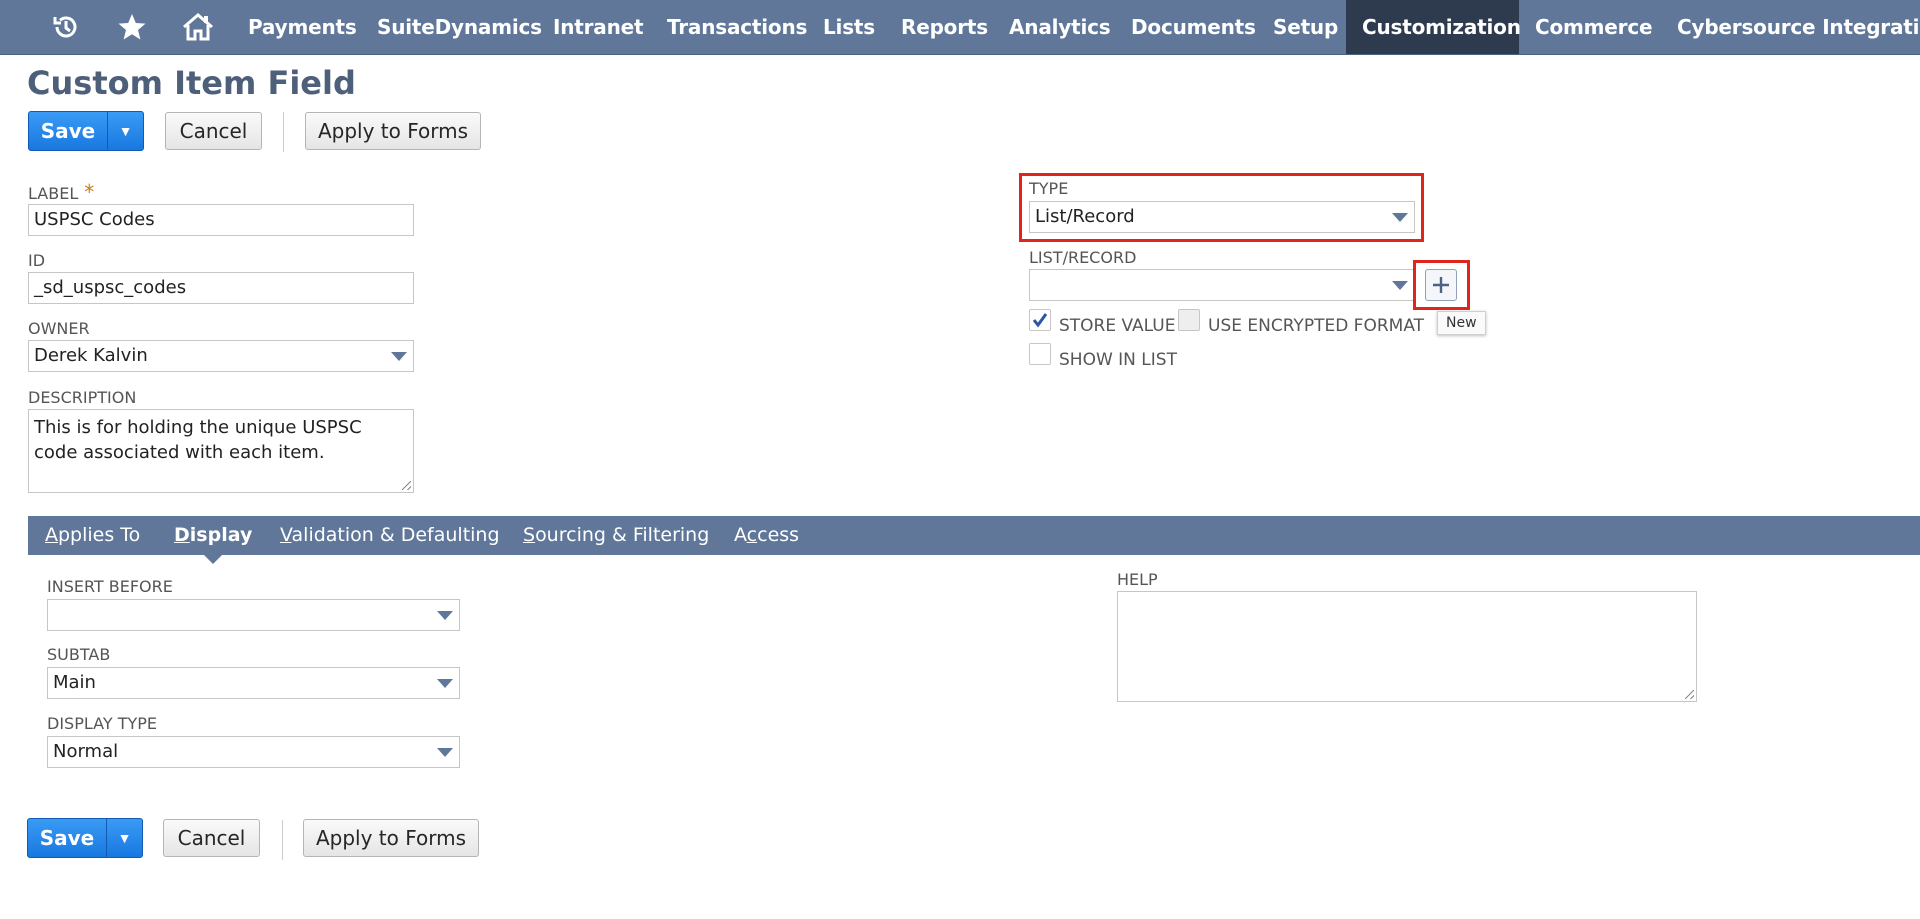  I want to click on save-dropdown-button: ▼, so click(125, 131).